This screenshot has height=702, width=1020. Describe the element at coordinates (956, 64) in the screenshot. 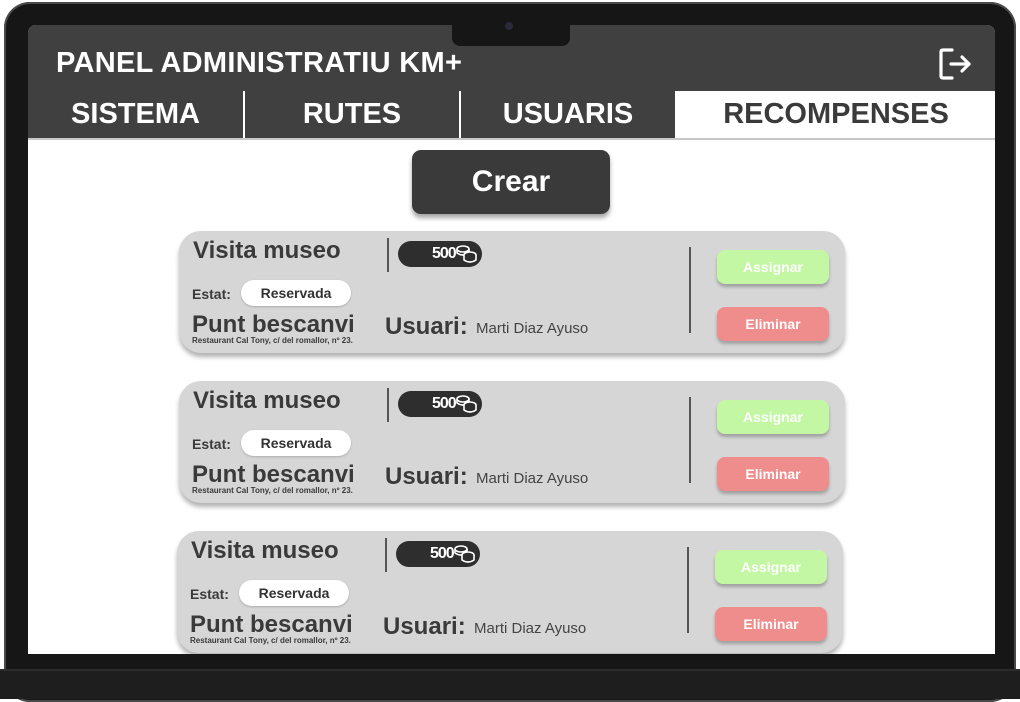

I see `logout-icon` at that location.